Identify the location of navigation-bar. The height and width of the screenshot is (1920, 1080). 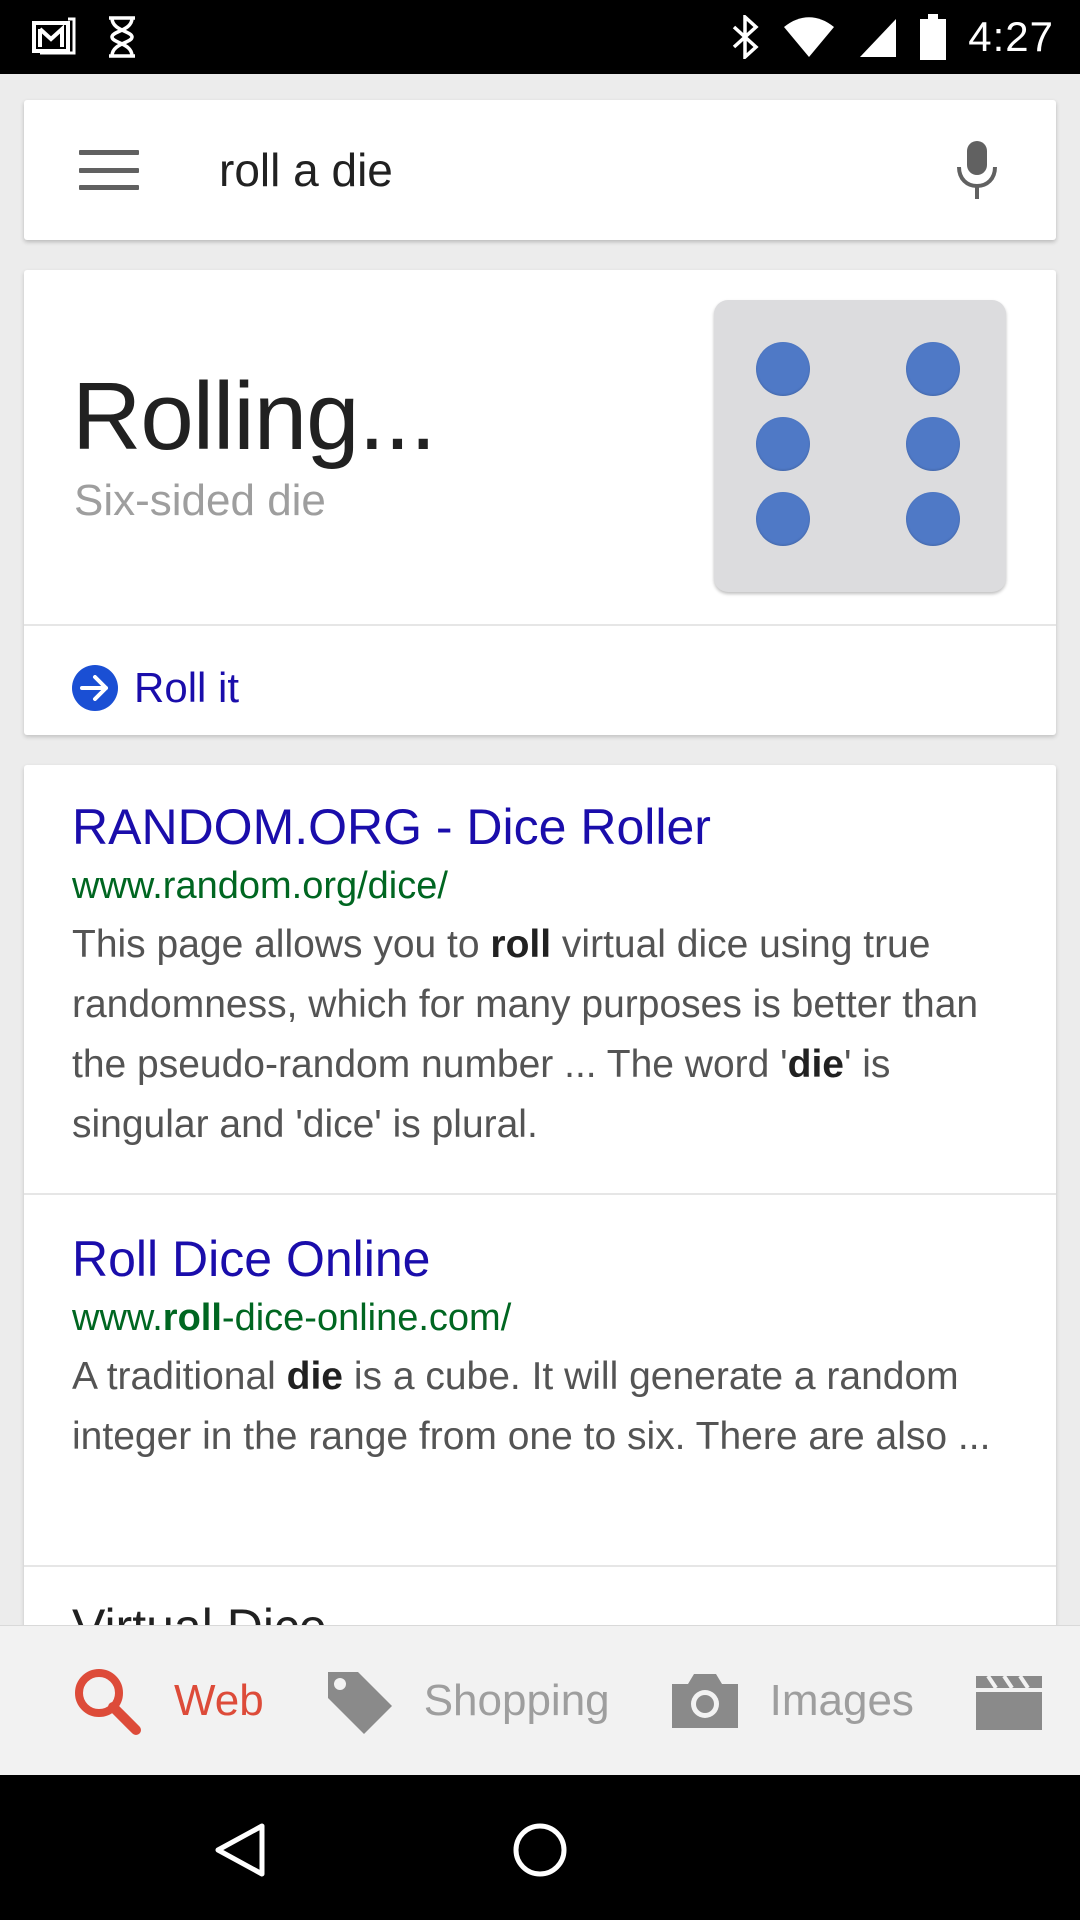
(540, 1847).